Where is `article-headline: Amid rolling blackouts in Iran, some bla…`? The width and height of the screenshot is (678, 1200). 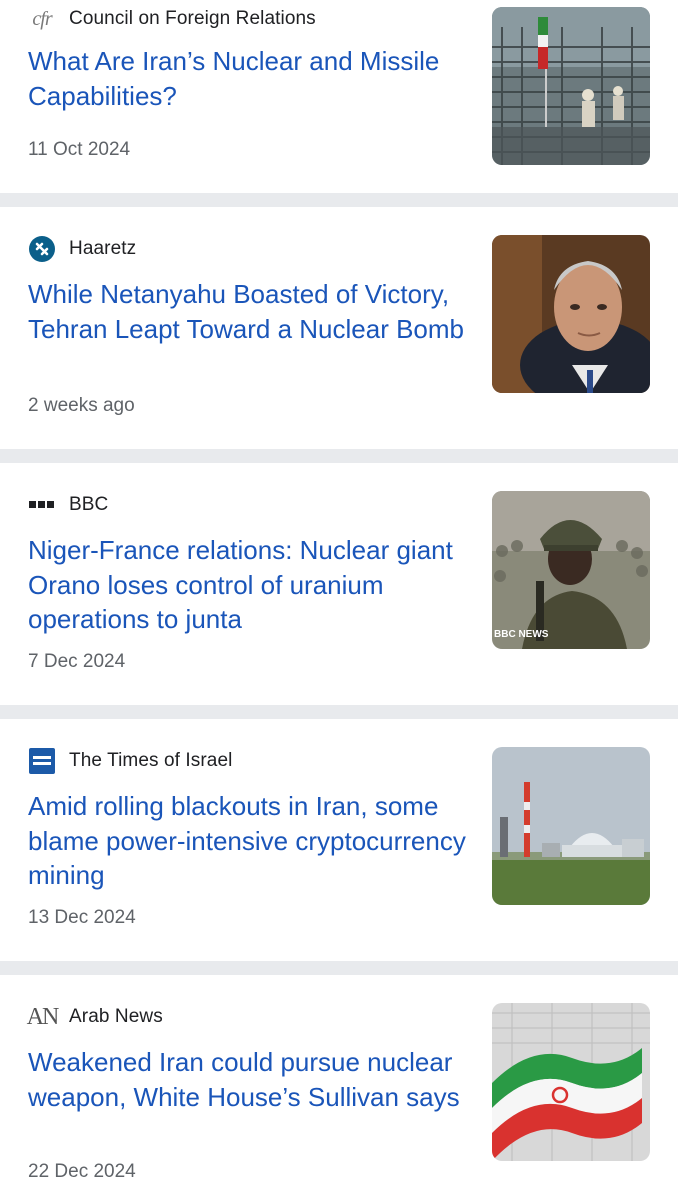 article-headline: Amid rolling blackouts in Iran, some bla… is located at coordinates (248, 841).